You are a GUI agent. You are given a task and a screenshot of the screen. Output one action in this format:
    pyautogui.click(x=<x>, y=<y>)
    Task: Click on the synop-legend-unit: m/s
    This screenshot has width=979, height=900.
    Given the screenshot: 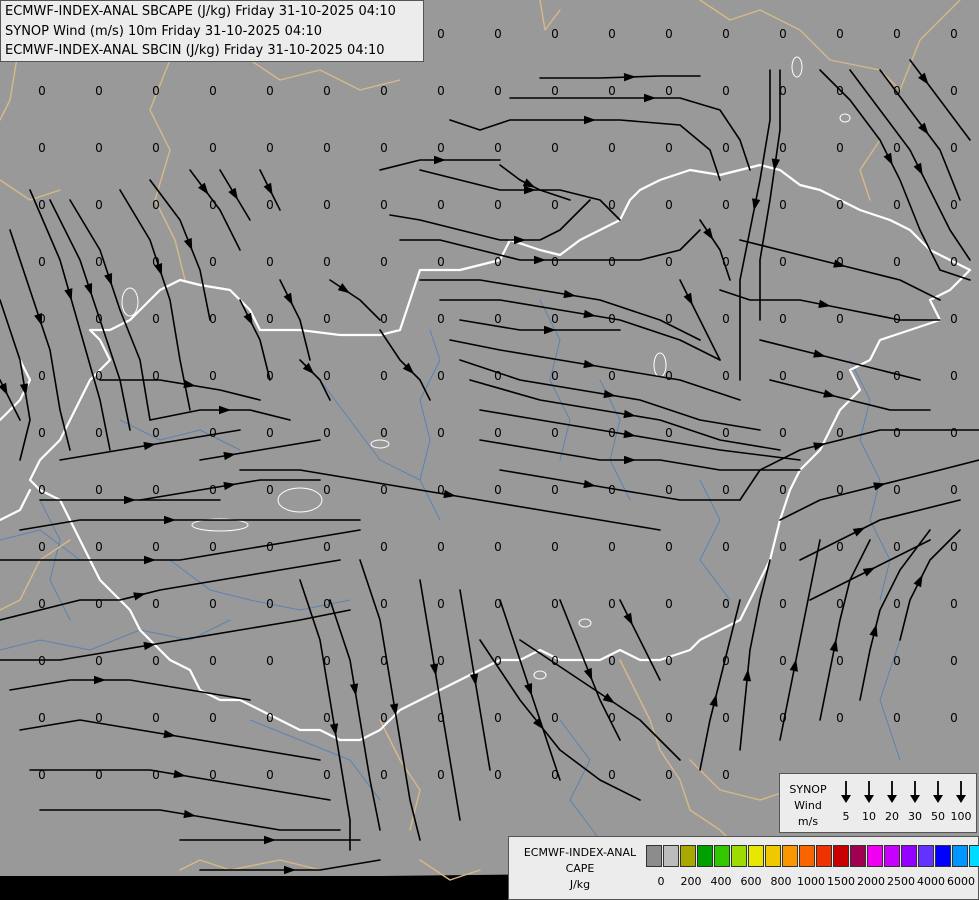 What is the action you would take?
    pyautogui.click(x=808, y=821)
    